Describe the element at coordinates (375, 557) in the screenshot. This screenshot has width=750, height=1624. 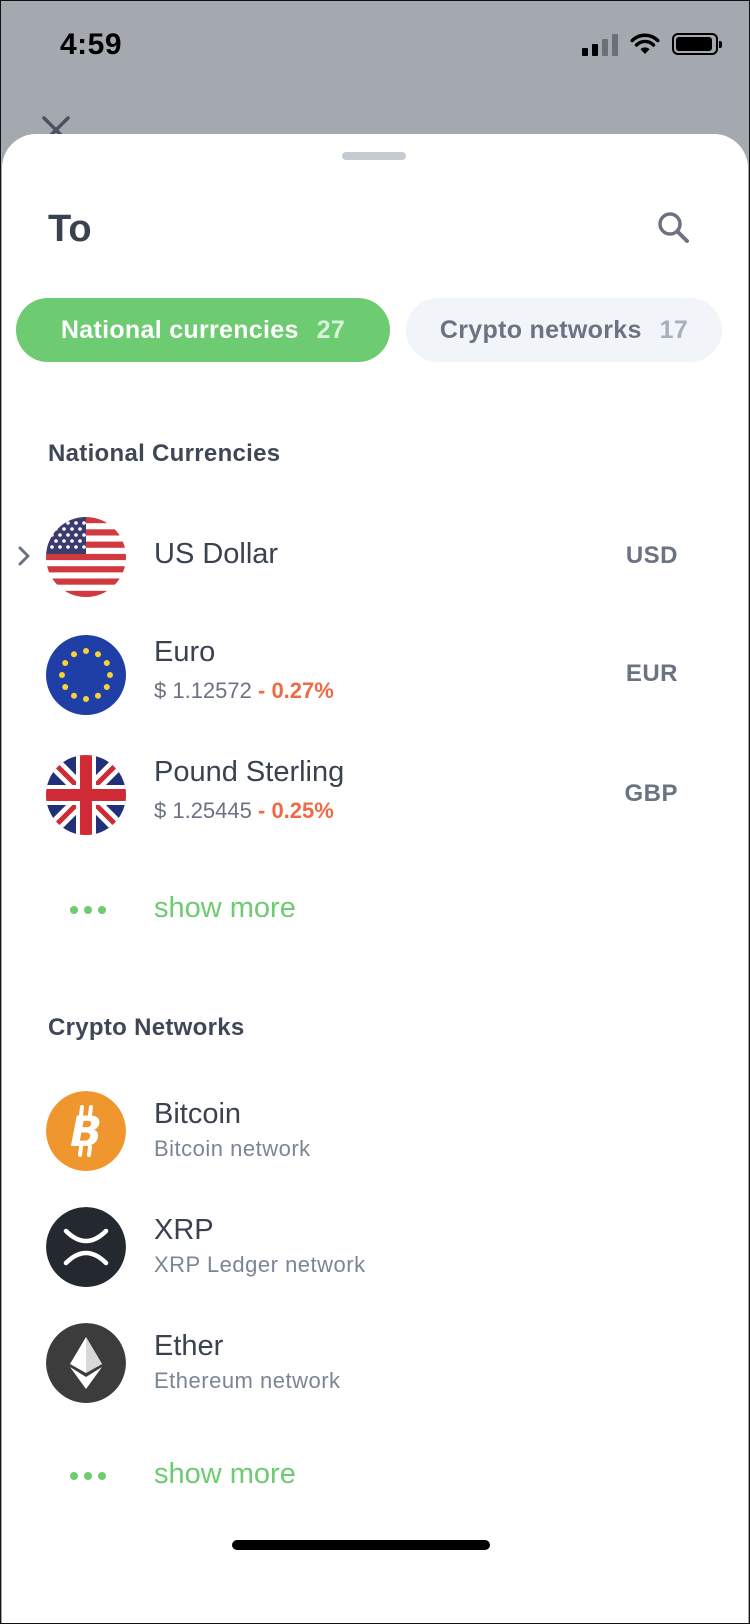
I see `currency-row-usd: US Dollar USD` at that location.